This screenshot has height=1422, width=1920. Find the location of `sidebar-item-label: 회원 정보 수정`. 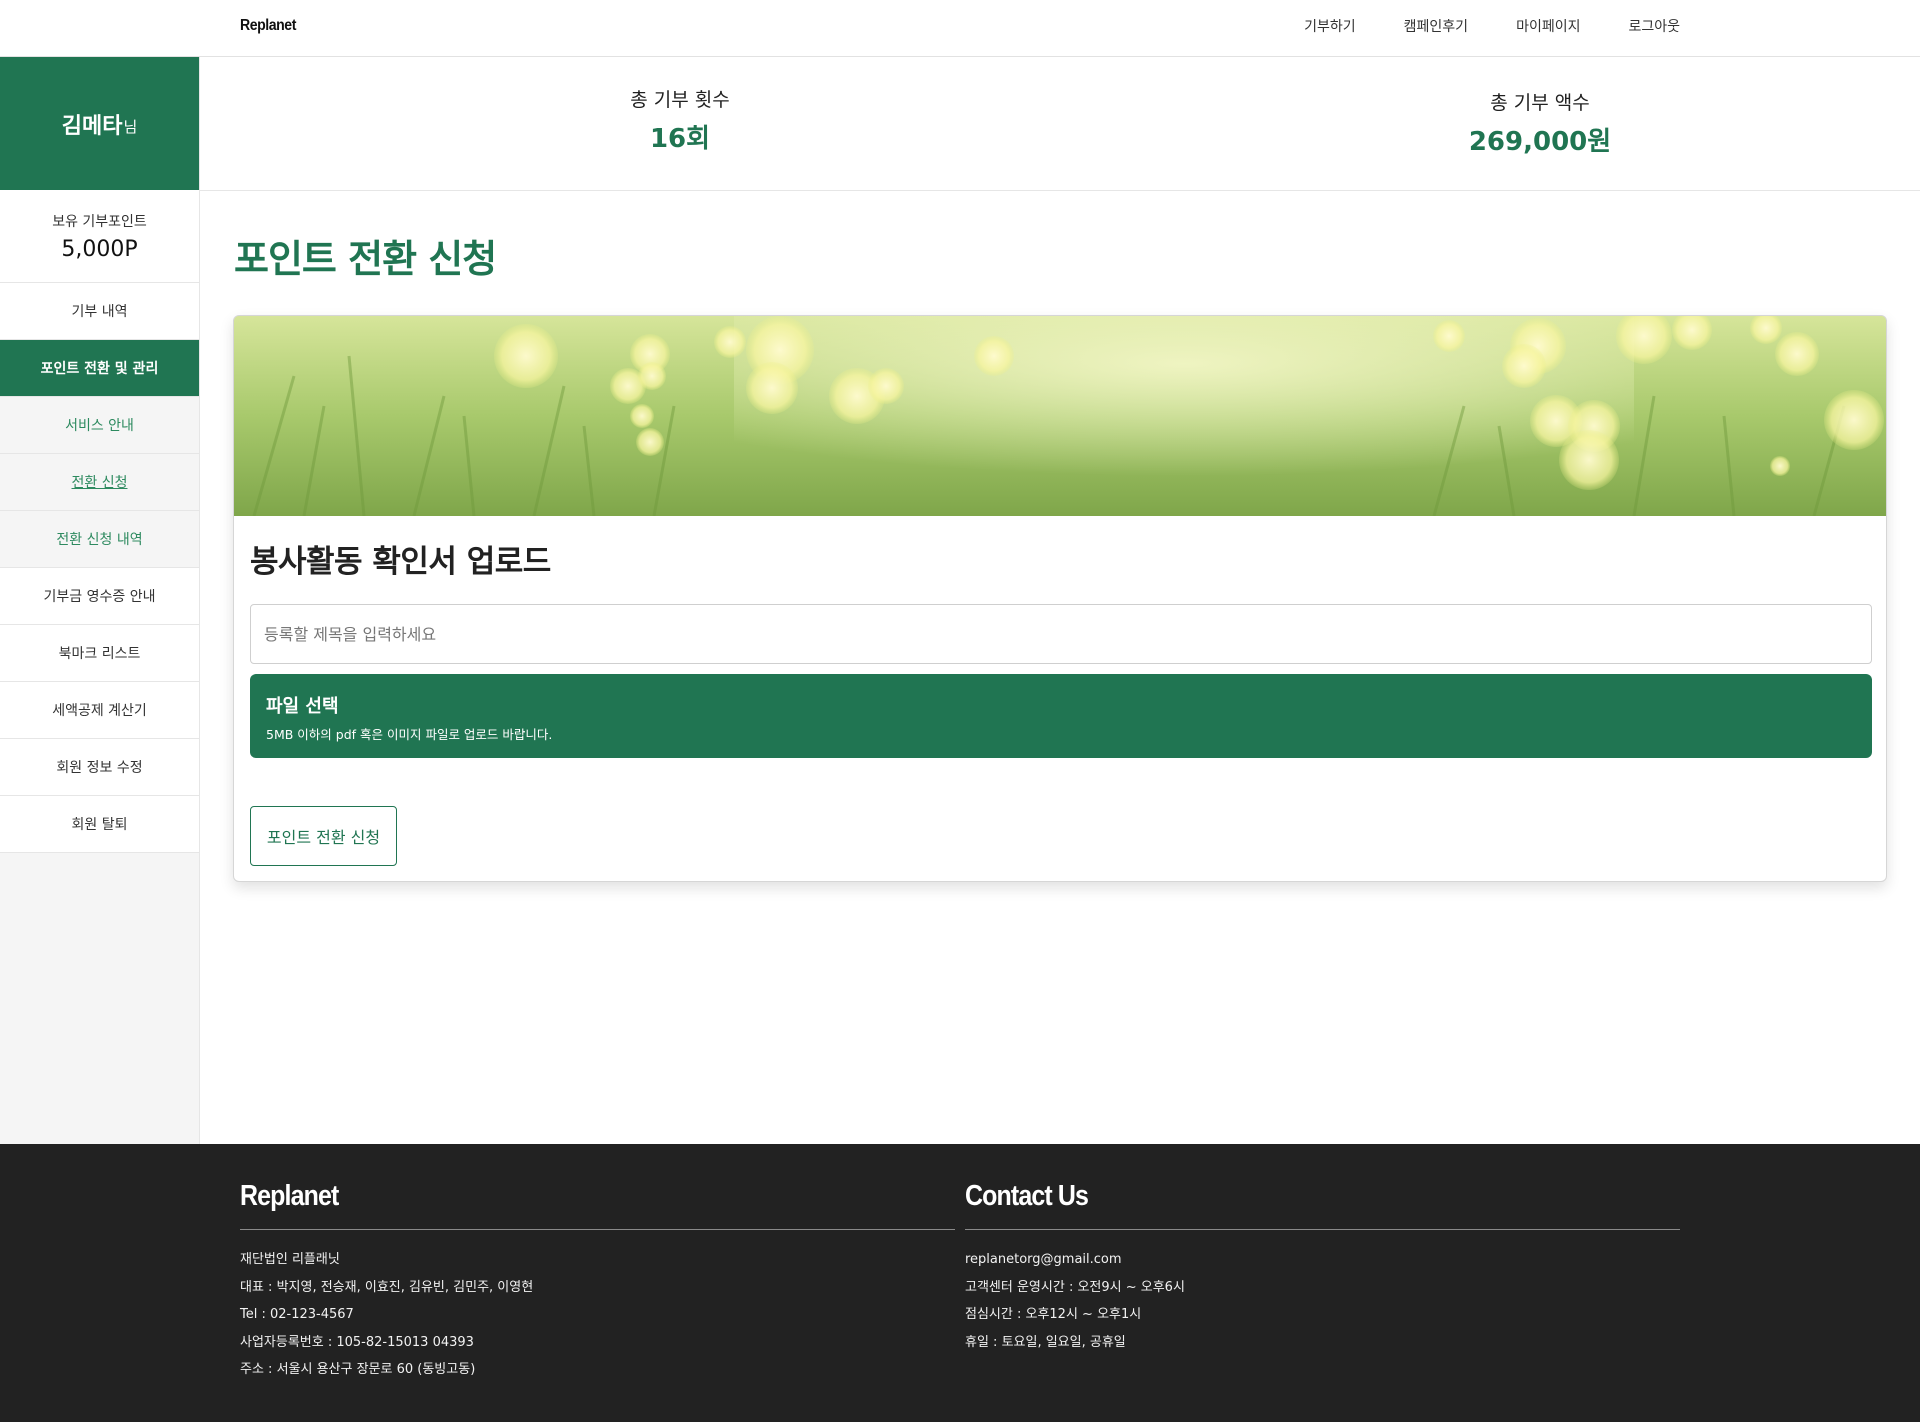

sidebar-item-label: 회원 정보 수정 is located at coordinates (99, 768).